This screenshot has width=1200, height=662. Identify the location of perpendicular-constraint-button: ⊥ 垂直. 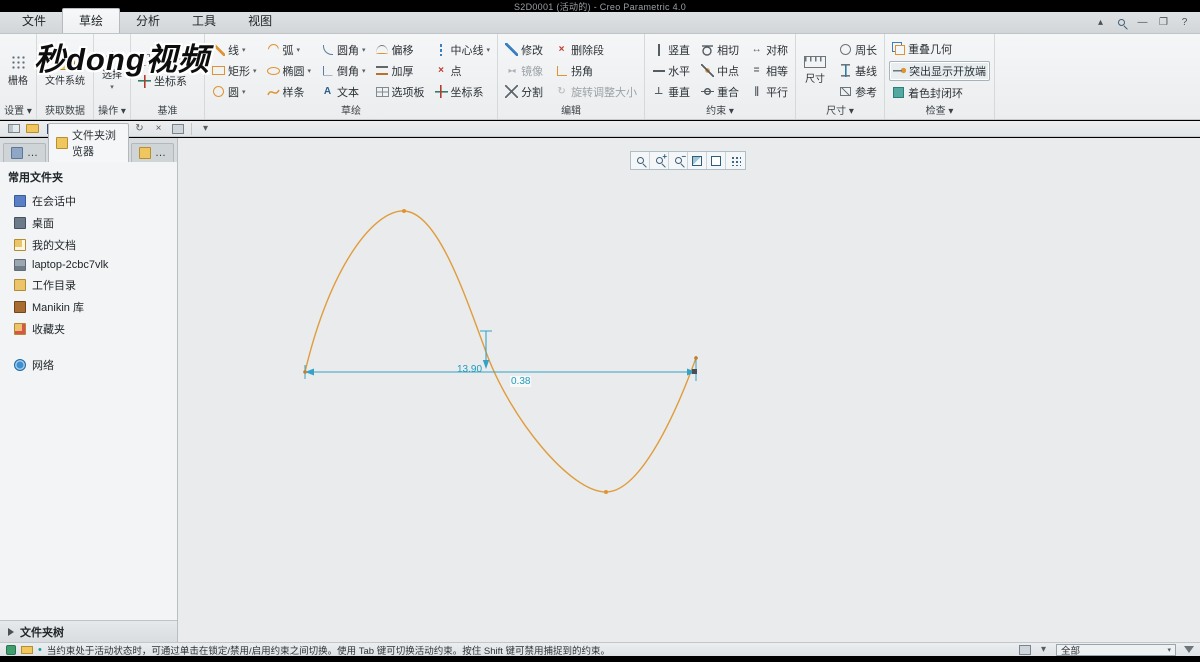
(671, 92).